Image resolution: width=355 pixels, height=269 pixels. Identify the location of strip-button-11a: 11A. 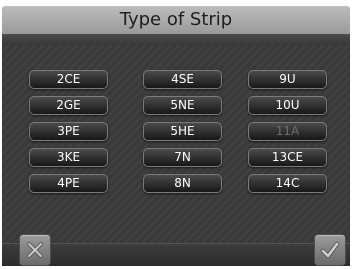
(287, 131).